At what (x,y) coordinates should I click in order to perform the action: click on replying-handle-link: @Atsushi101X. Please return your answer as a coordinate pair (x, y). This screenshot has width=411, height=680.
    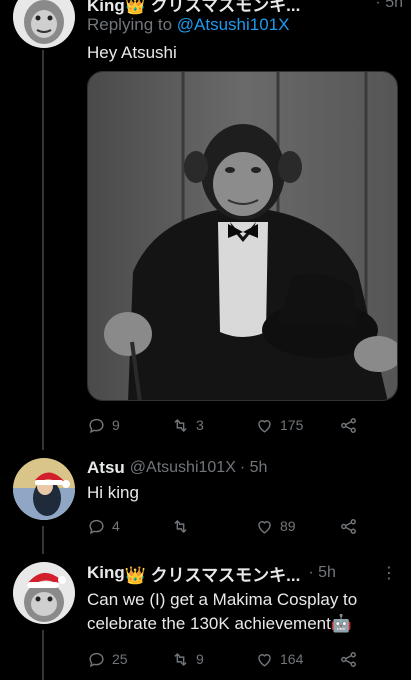
    Looking at the image, I should click on (233, 24).